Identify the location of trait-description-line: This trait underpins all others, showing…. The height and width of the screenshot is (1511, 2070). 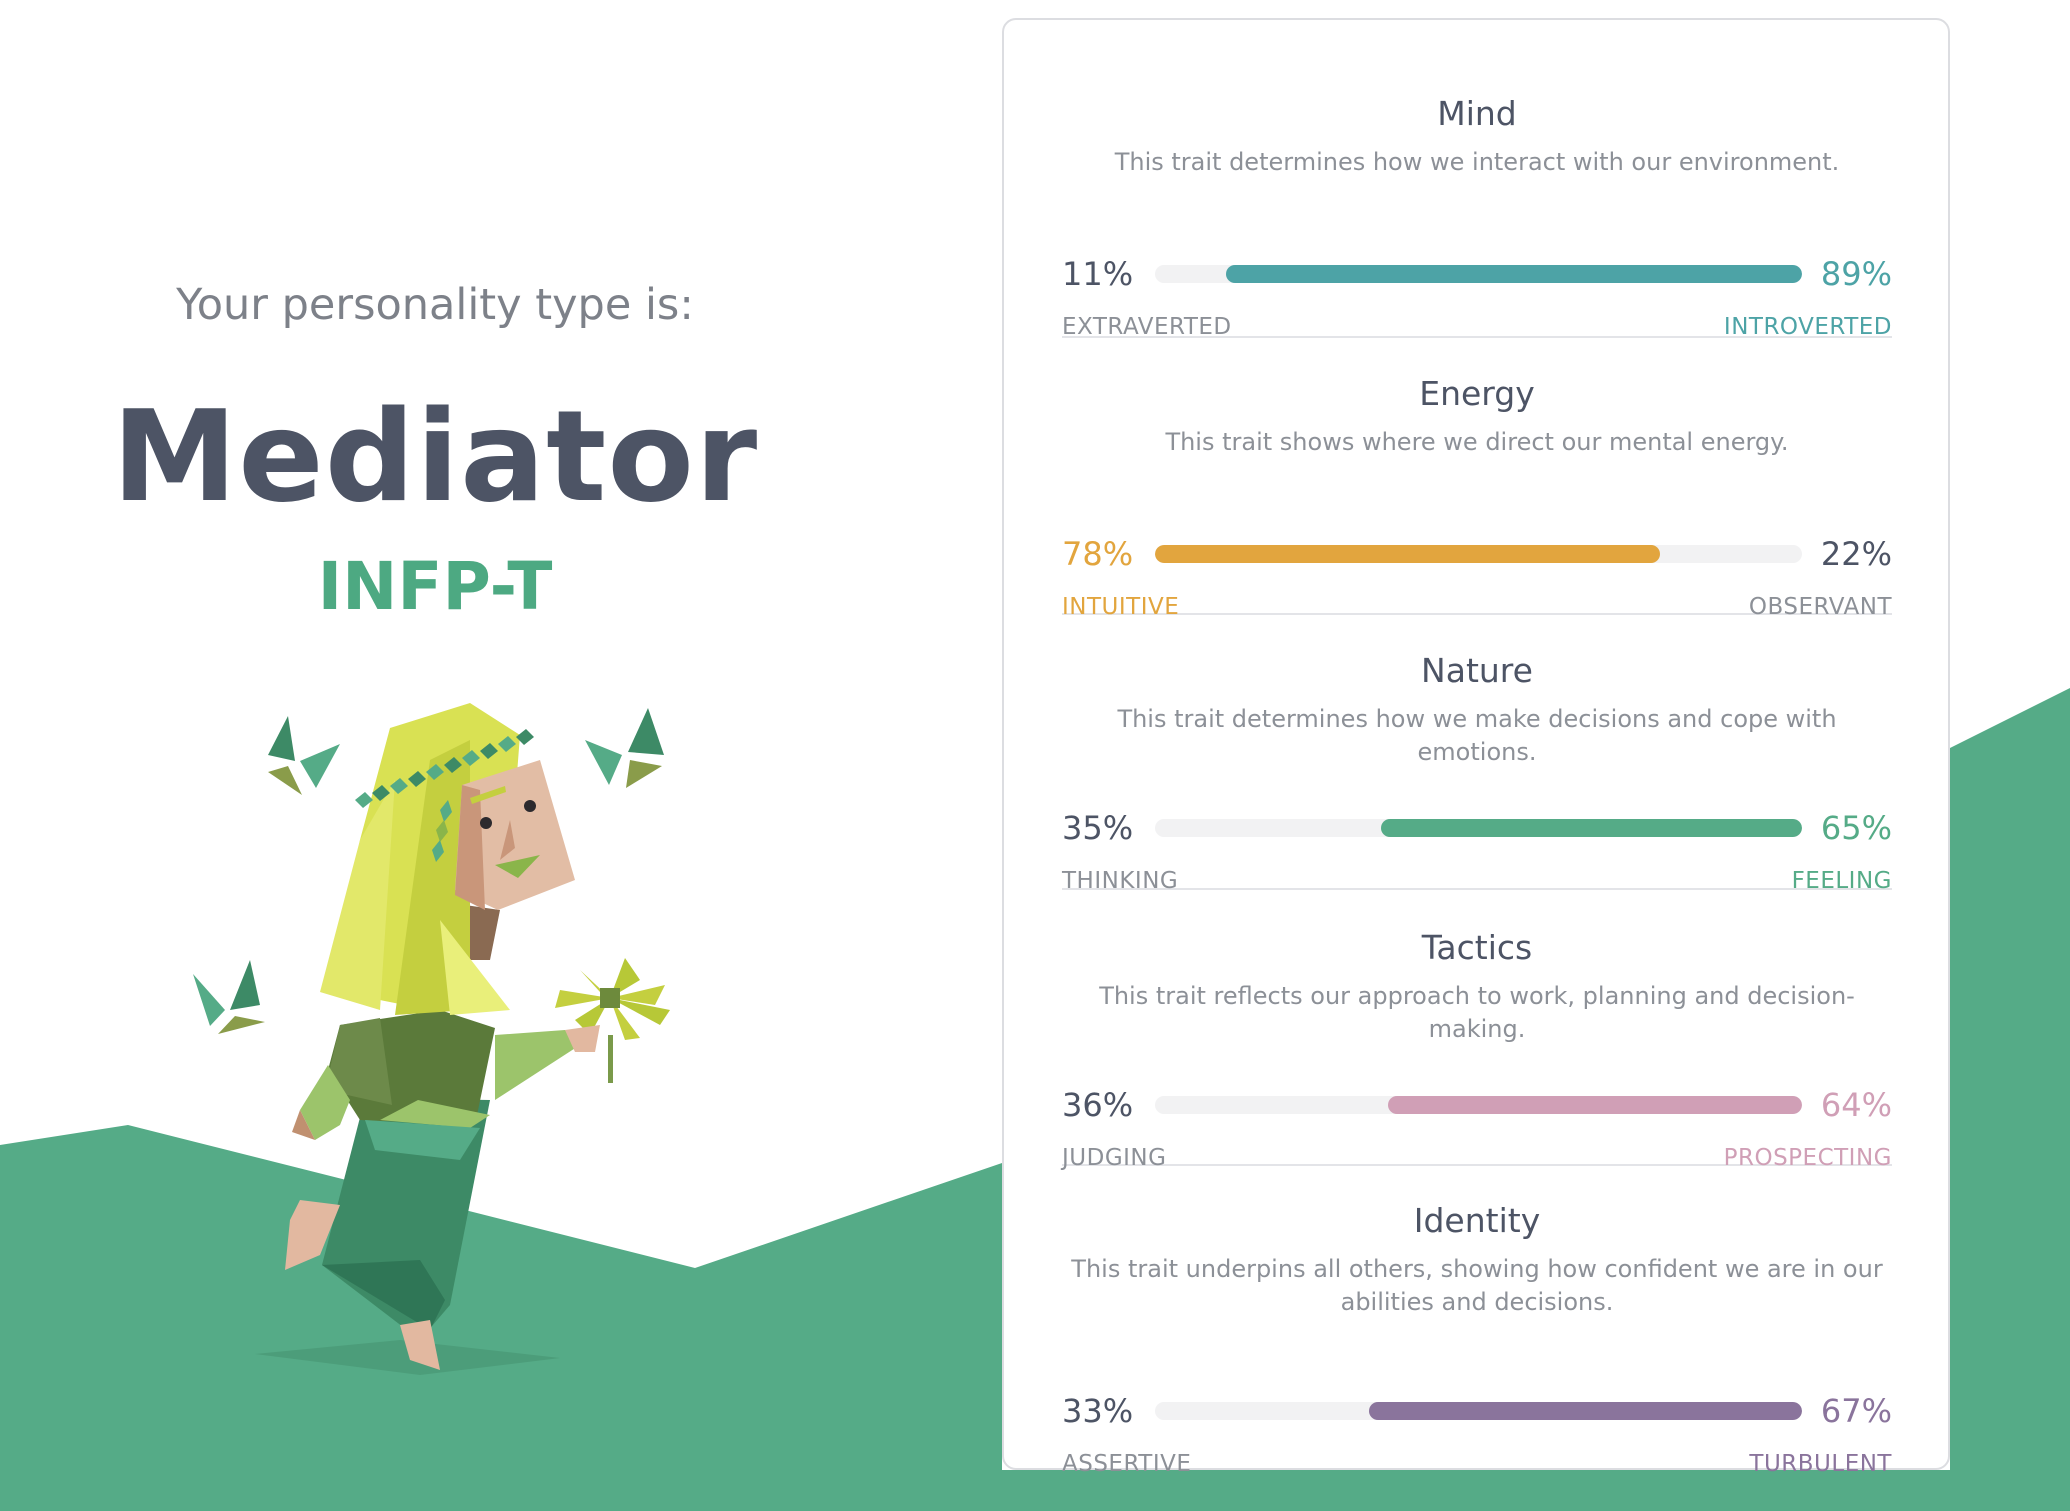
(1477, 1269).